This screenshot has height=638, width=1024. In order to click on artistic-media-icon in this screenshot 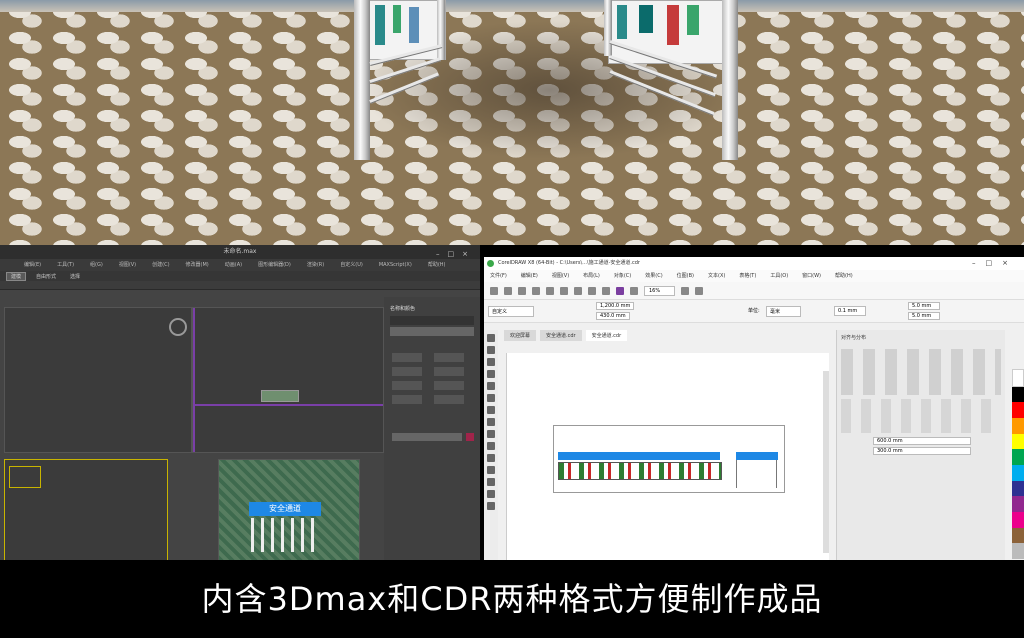, I will do `click(491, 398)`.